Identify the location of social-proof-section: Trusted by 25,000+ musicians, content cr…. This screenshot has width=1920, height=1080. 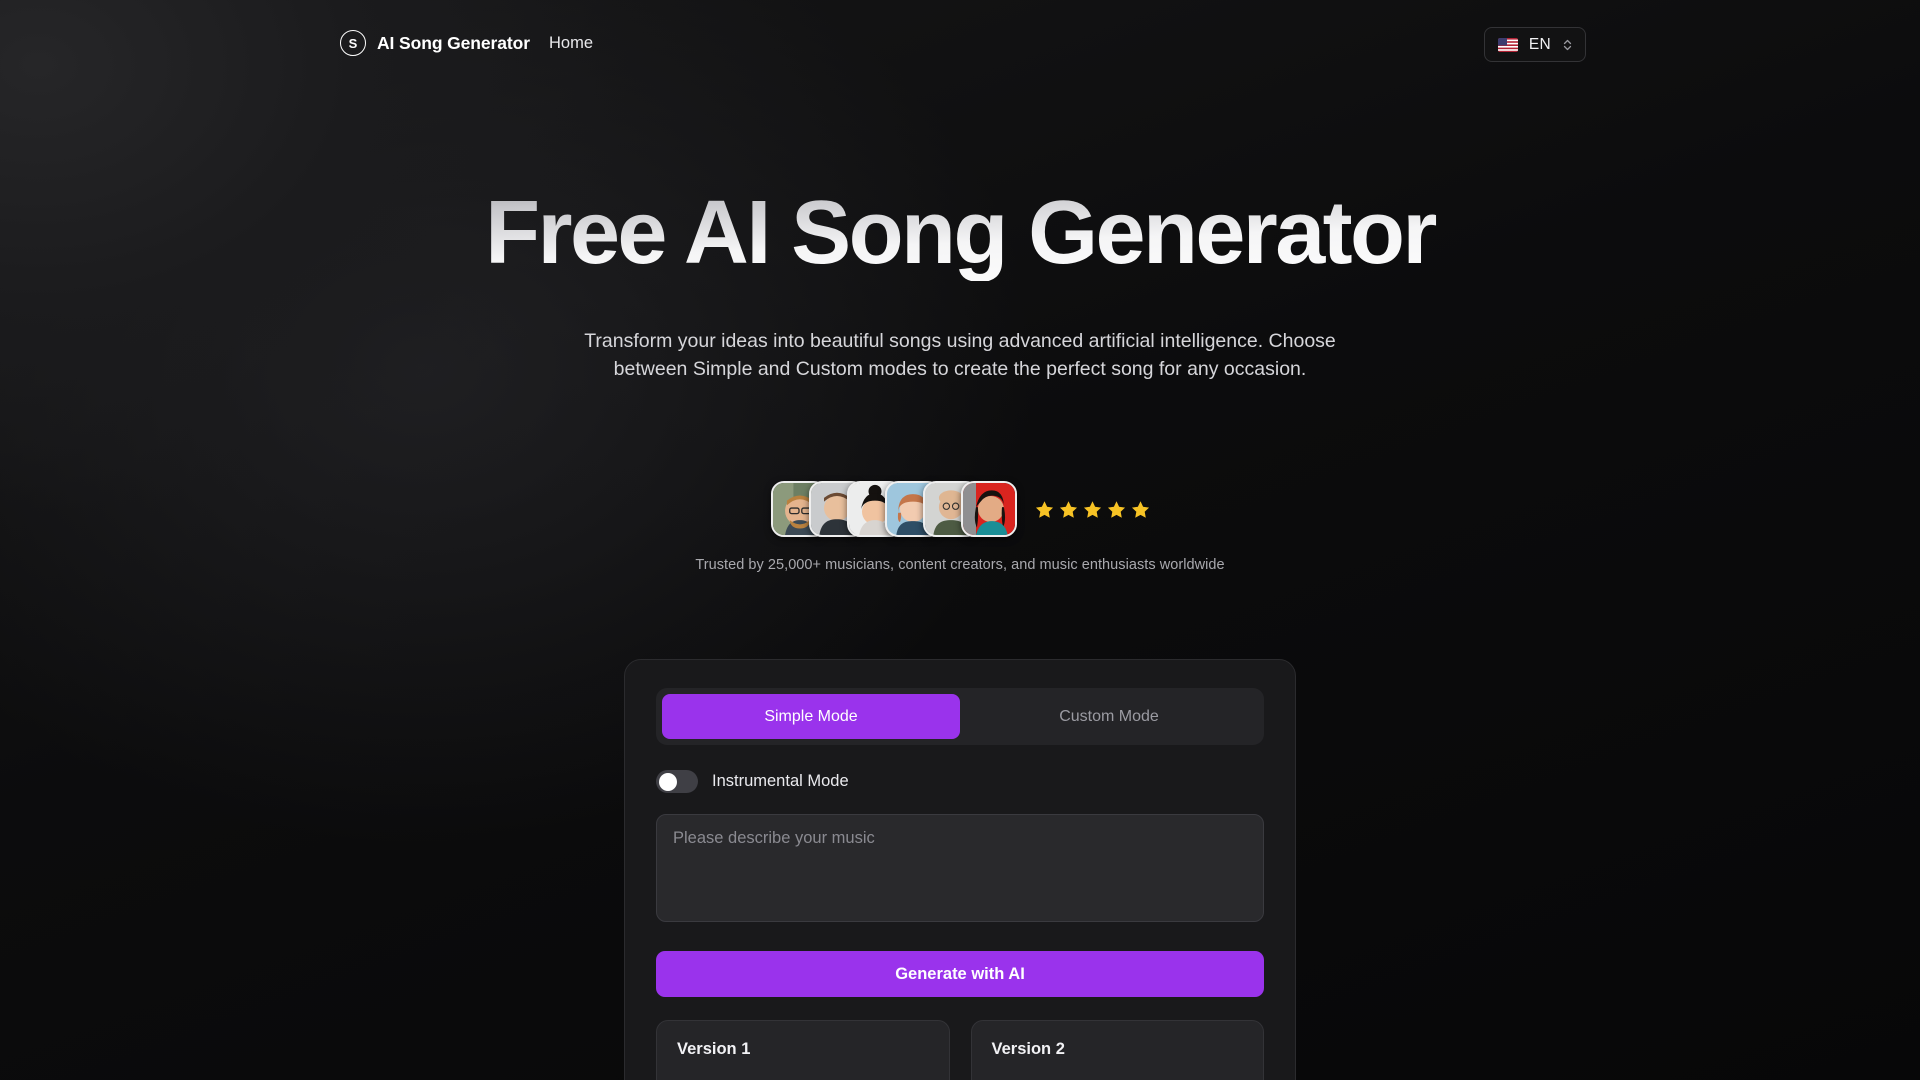
(960, 527).